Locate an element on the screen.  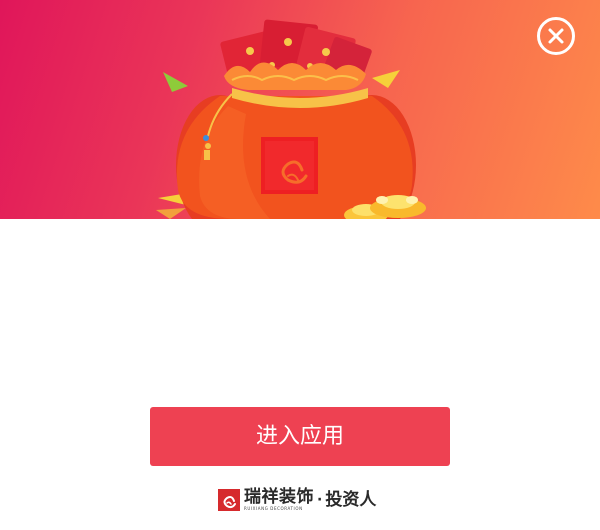
close-icon is located at coordinates (556, 36).